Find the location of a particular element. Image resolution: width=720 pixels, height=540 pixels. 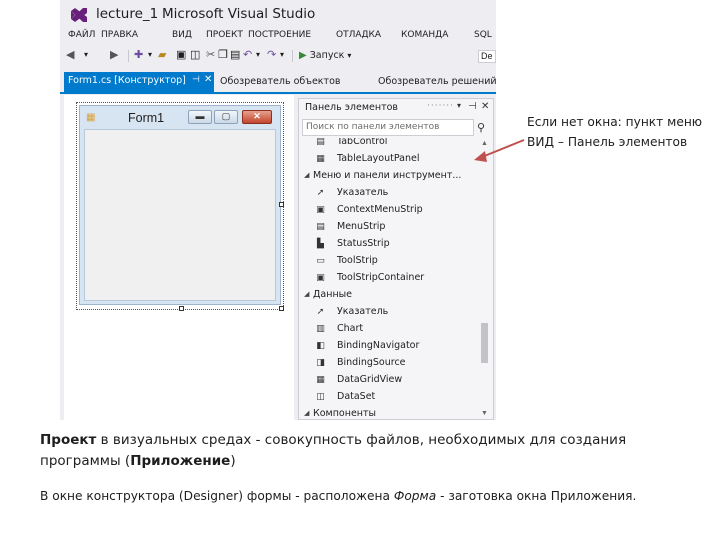

project-definition-end: ) is located at coordinates (233, 461).